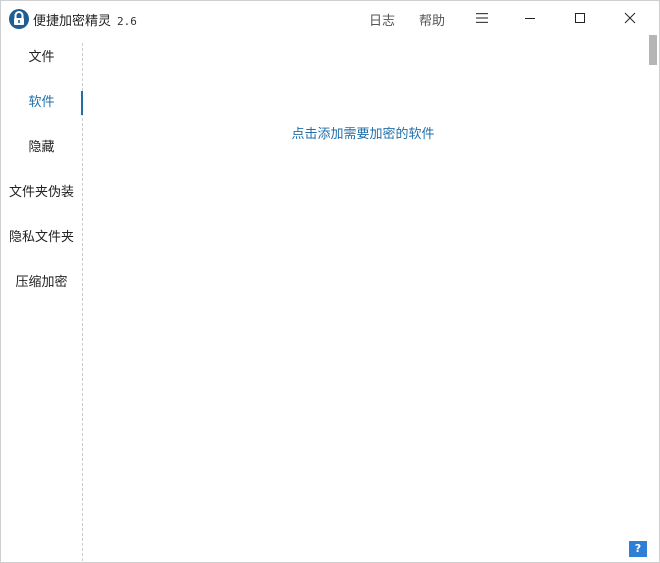 Image resolution: width=660 pixels, height=563 pixels. What do you see at coordinates (82, 302) in the screenshot?
I see `sidebar-divider` at bounding box center [82, 302].